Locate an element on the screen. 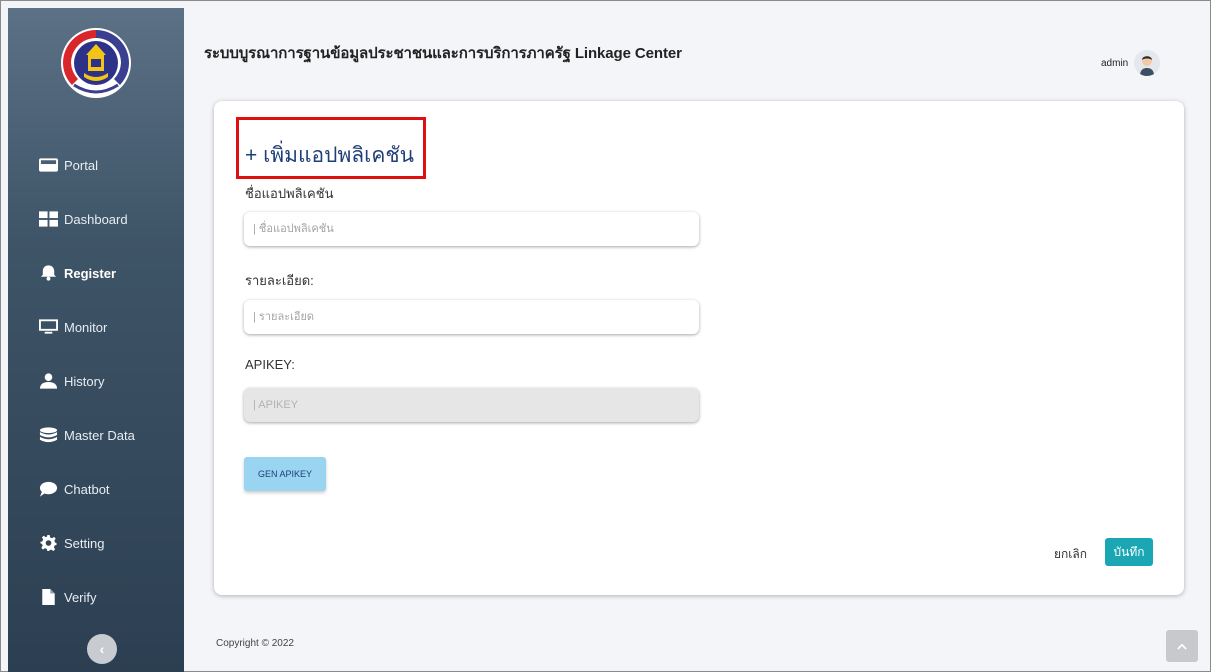  sidebar-item-chatbot: Chatbot is located at coordinates (96, 489).